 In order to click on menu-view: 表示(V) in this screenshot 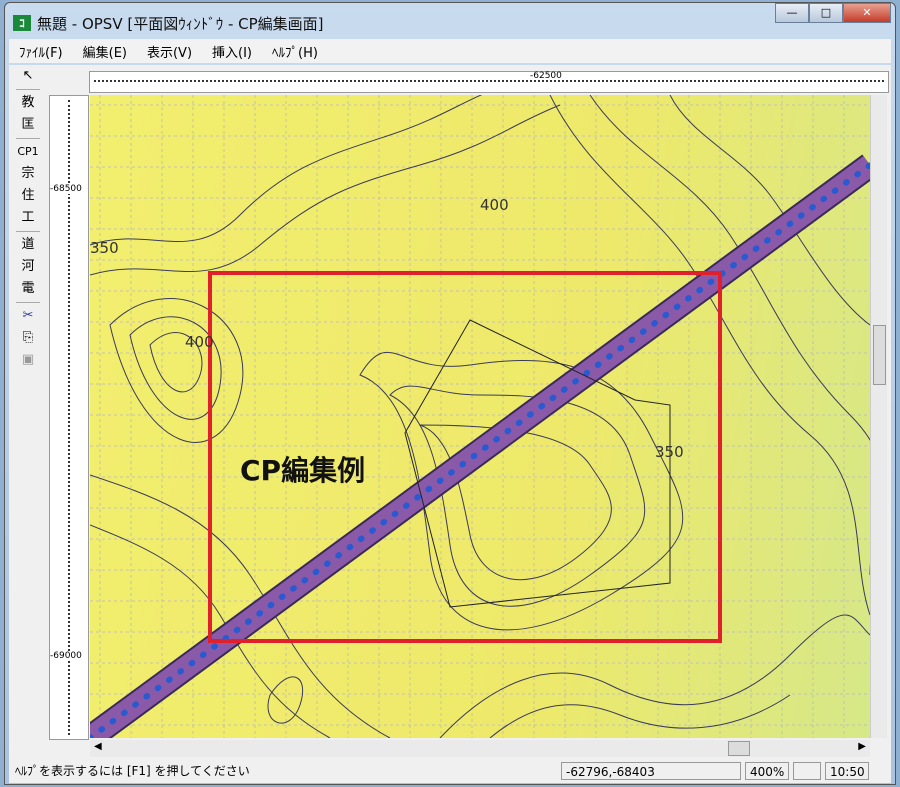, I will do `click(169, 51)`.